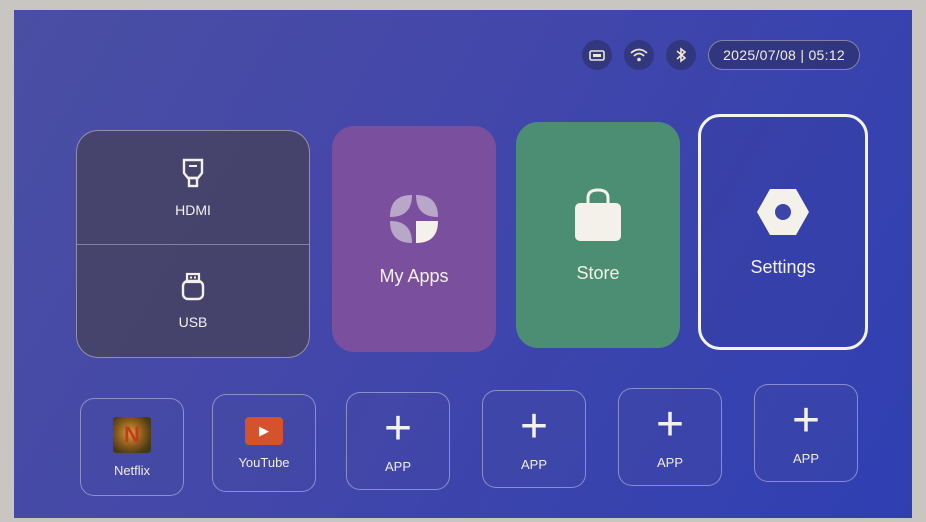 The width and height of the screenshot is (926, 522). I want to click on usb-button: USB, so click(193, 301).